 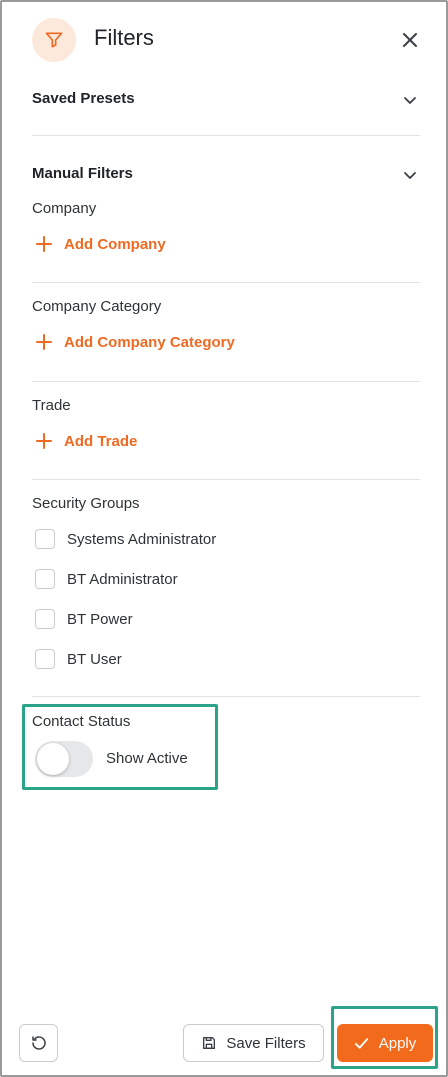 What do you see at coordinates (64, 208) in the screenshot?
I see `company-label: Company` at bounding box center [64, 208].